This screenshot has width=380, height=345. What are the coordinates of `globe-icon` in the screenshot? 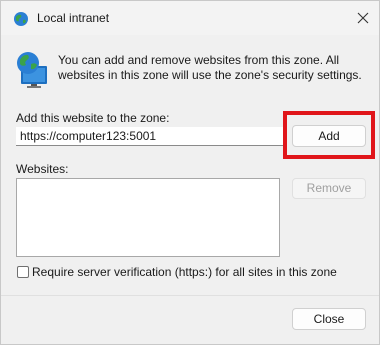 It's located at (21, 19).